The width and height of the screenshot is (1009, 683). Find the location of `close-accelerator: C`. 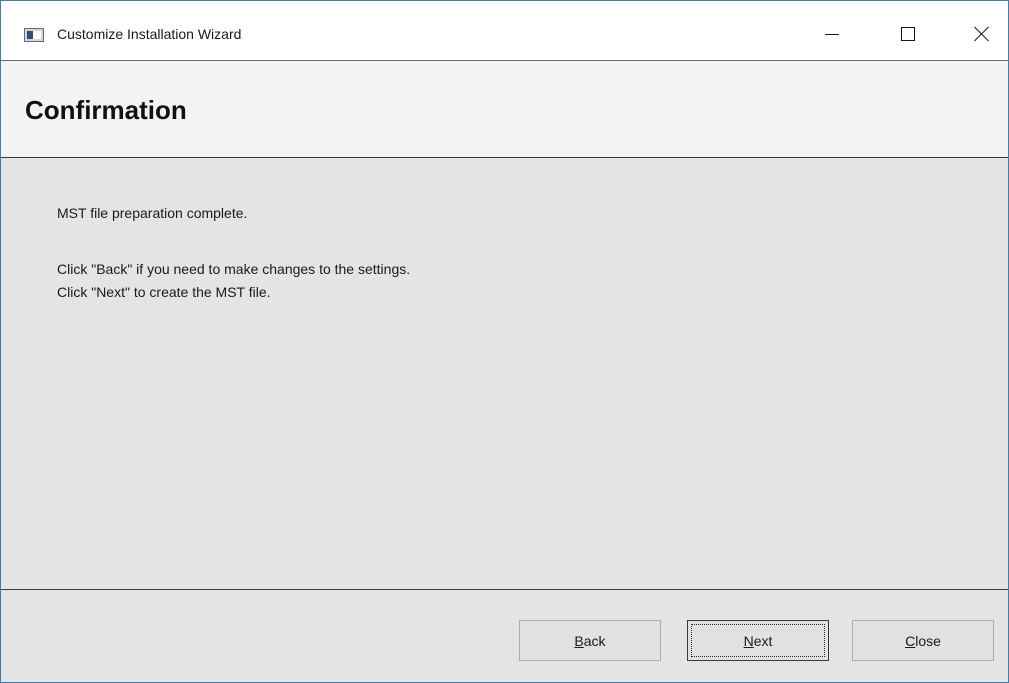

close-accelerator: C is located at coordinates (910, 640).